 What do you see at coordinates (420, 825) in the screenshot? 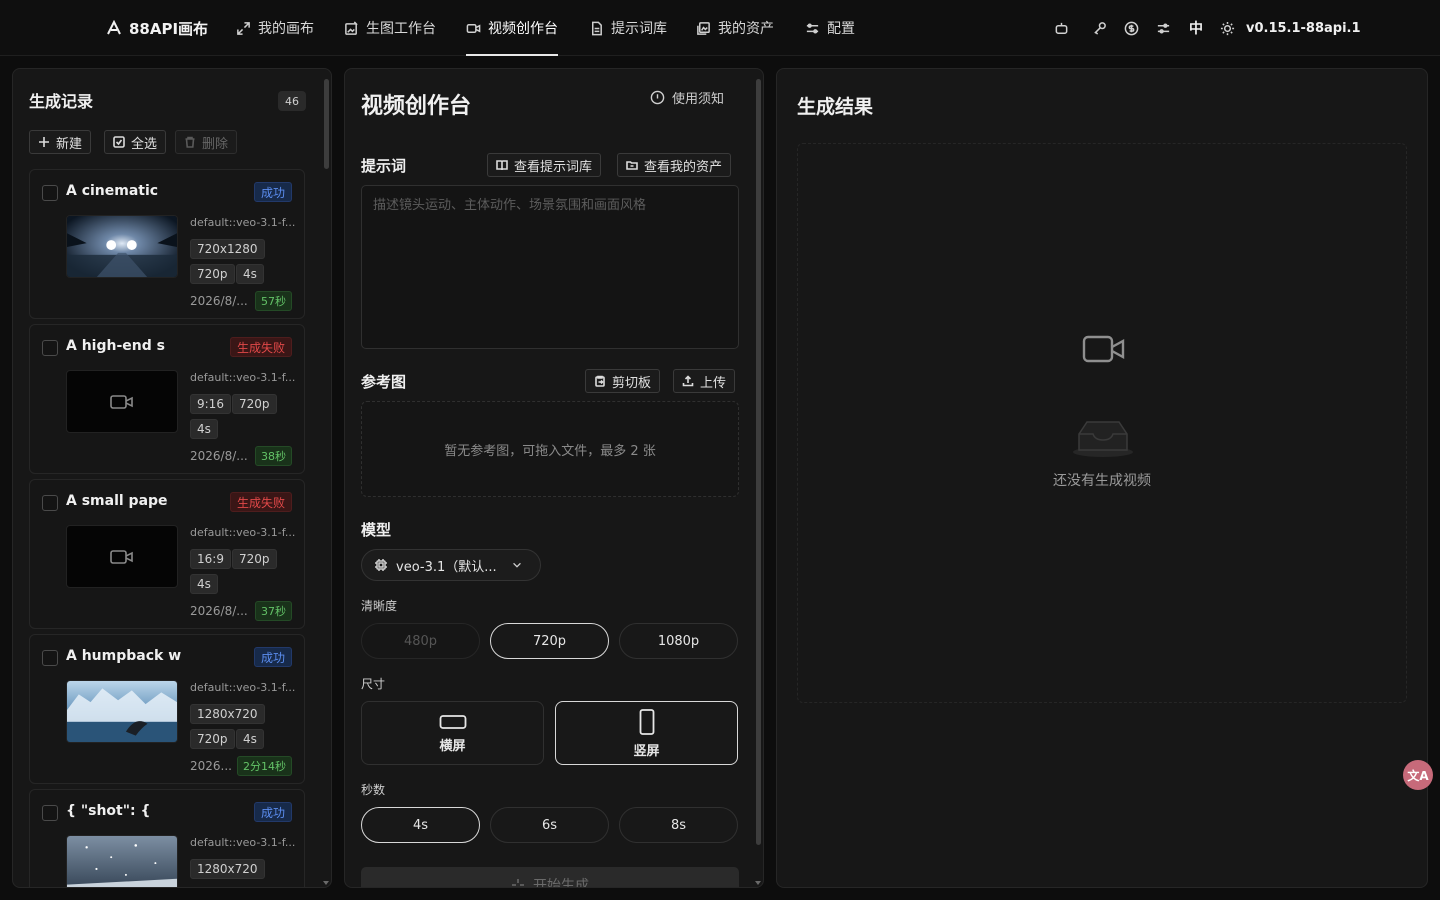
I see `seconds-option-4s: 4s` at bounding box center [420, 825].